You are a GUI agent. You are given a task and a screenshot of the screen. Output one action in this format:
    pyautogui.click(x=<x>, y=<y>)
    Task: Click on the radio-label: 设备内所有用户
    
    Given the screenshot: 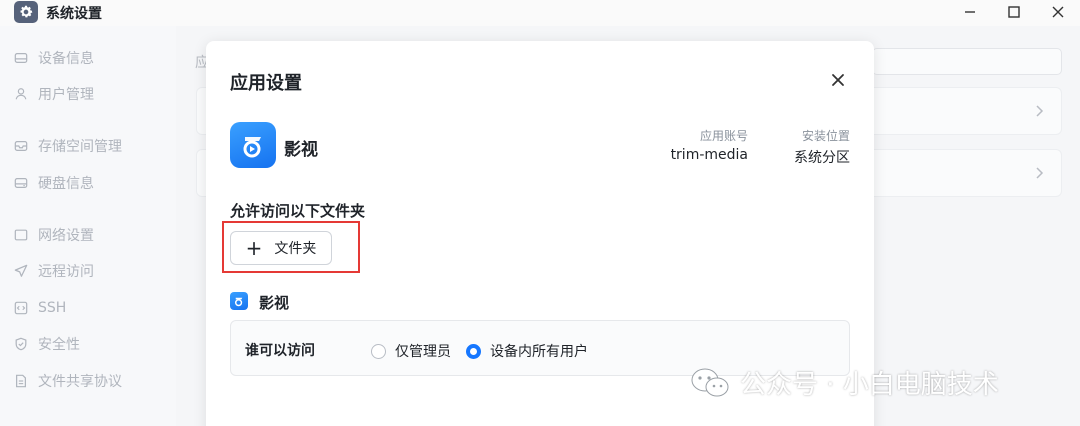 What is the action you would take?
    pyautogui.click(x=539, y=352)
    